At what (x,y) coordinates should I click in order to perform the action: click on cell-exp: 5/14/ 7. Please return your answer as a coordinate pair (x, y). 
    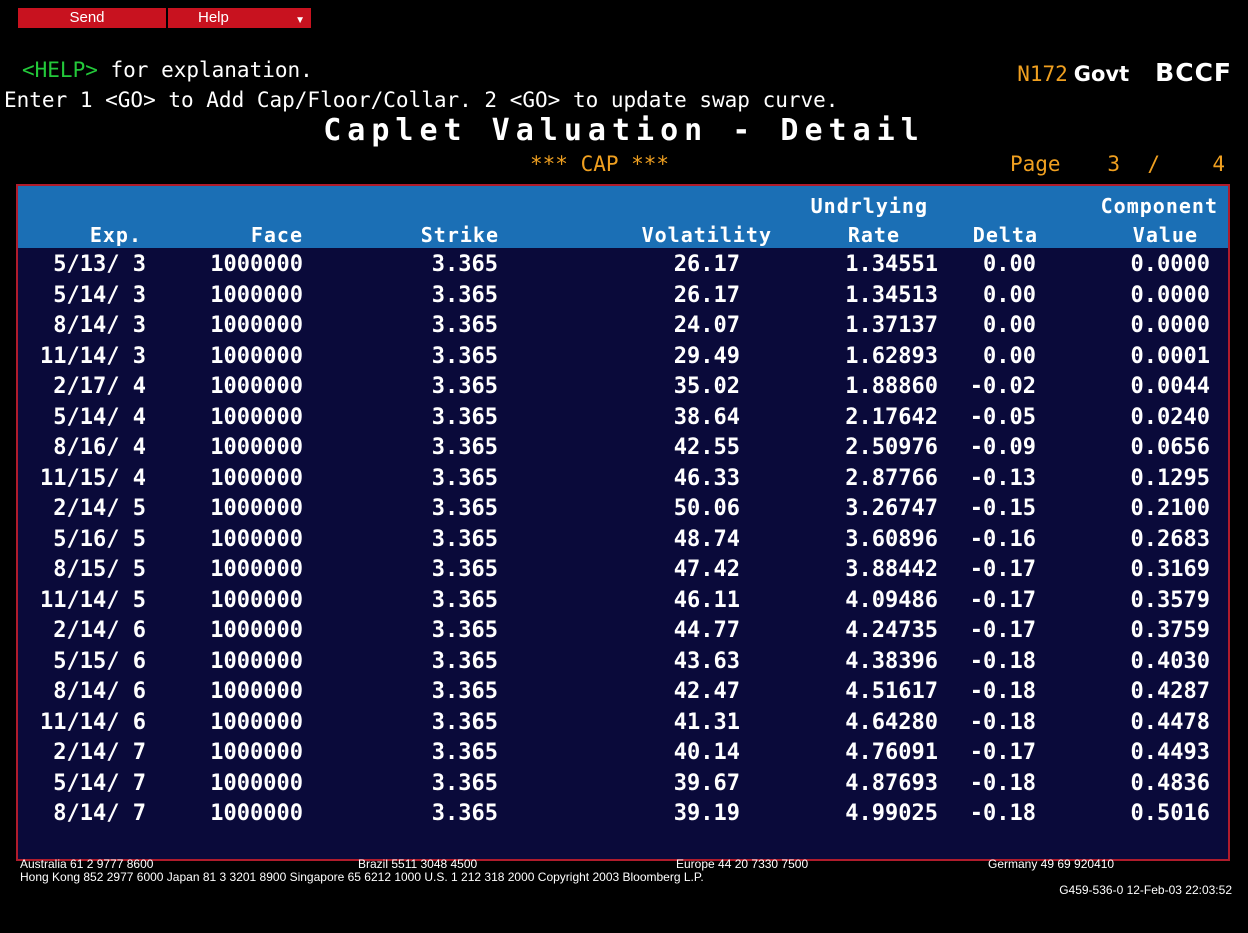
    Looking at the image, I should click on (99, 783).